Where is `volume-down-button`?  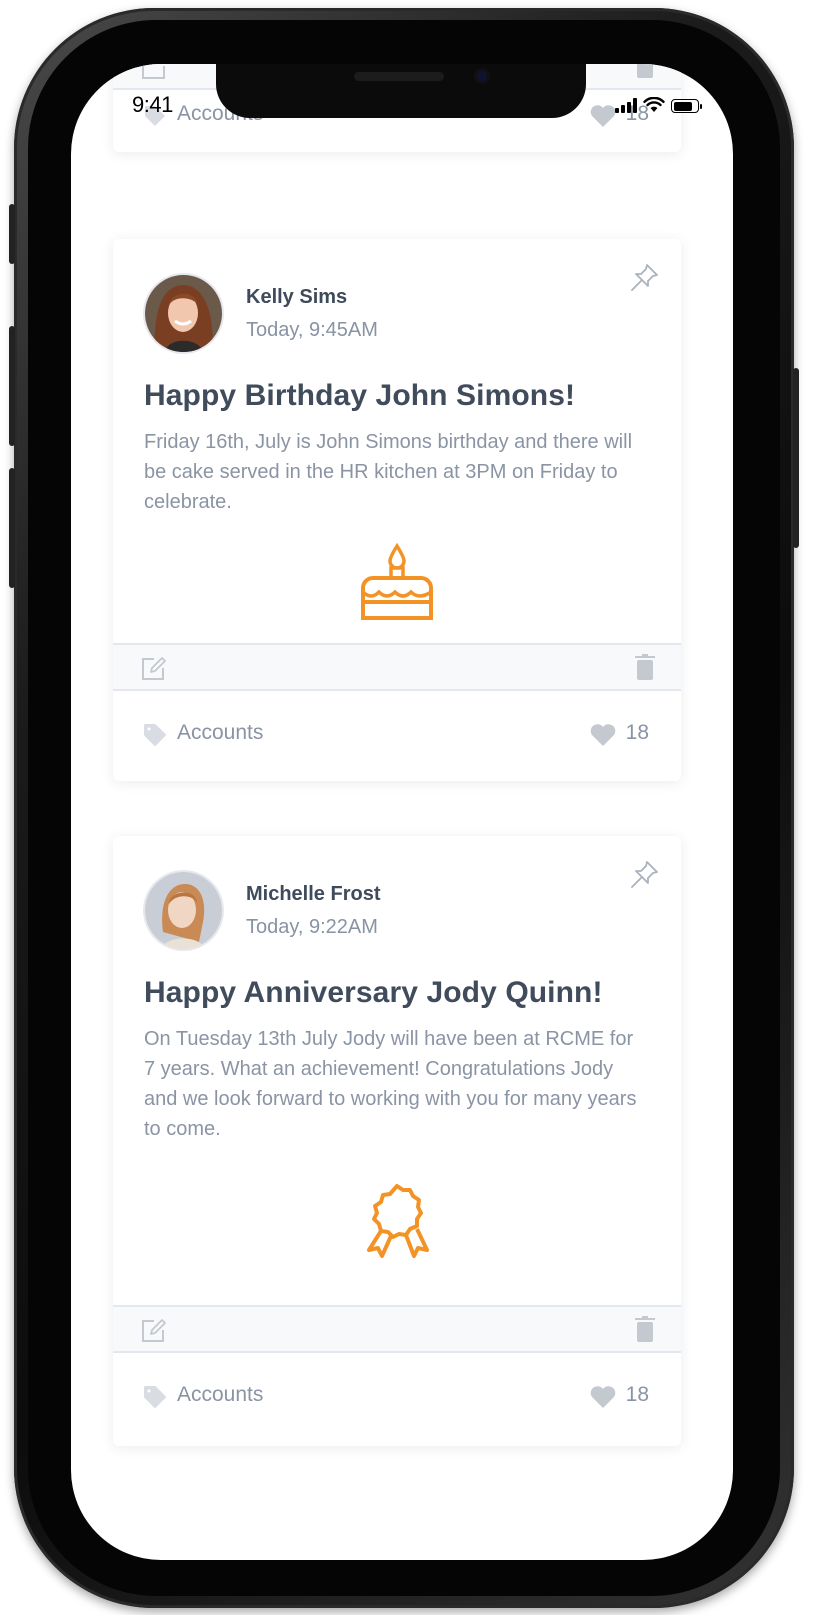
volume-down-button is located at coordinates (12, 528).